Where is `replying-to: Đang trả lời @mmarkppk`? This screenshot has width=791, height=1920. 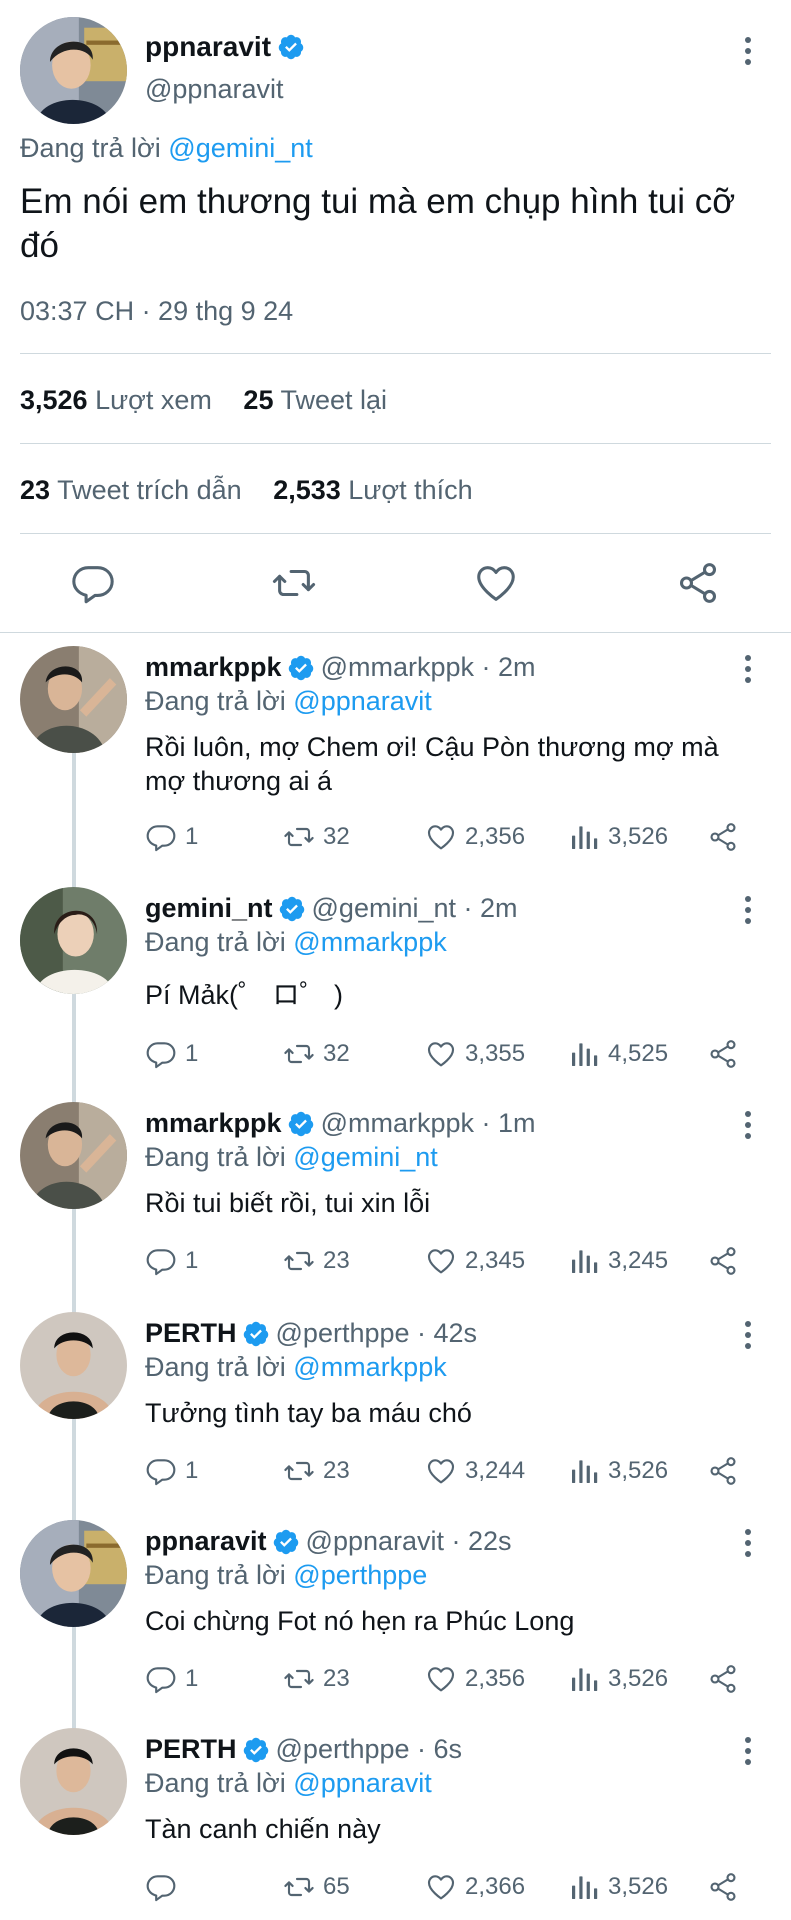
replying-to: Đang trả lời @mmarkppk is located at coordinates (296, 942).